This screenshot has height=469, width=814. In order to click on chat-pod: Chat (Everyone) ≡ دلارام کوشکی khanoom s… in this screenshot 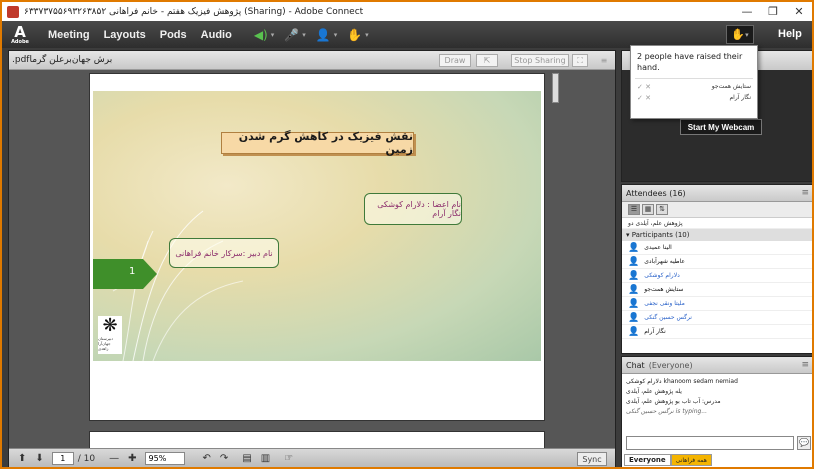, I will do `click(716, 411)`.